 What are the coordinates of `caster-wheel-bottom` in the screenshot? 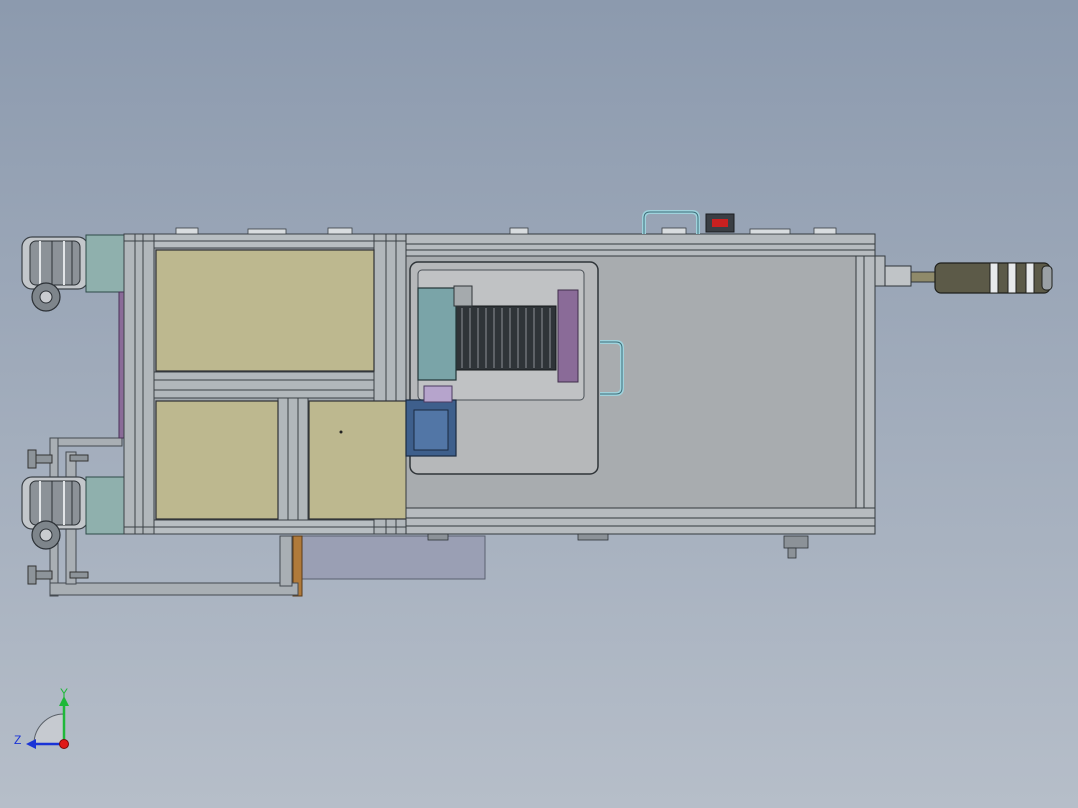 It's located at (55, 513).